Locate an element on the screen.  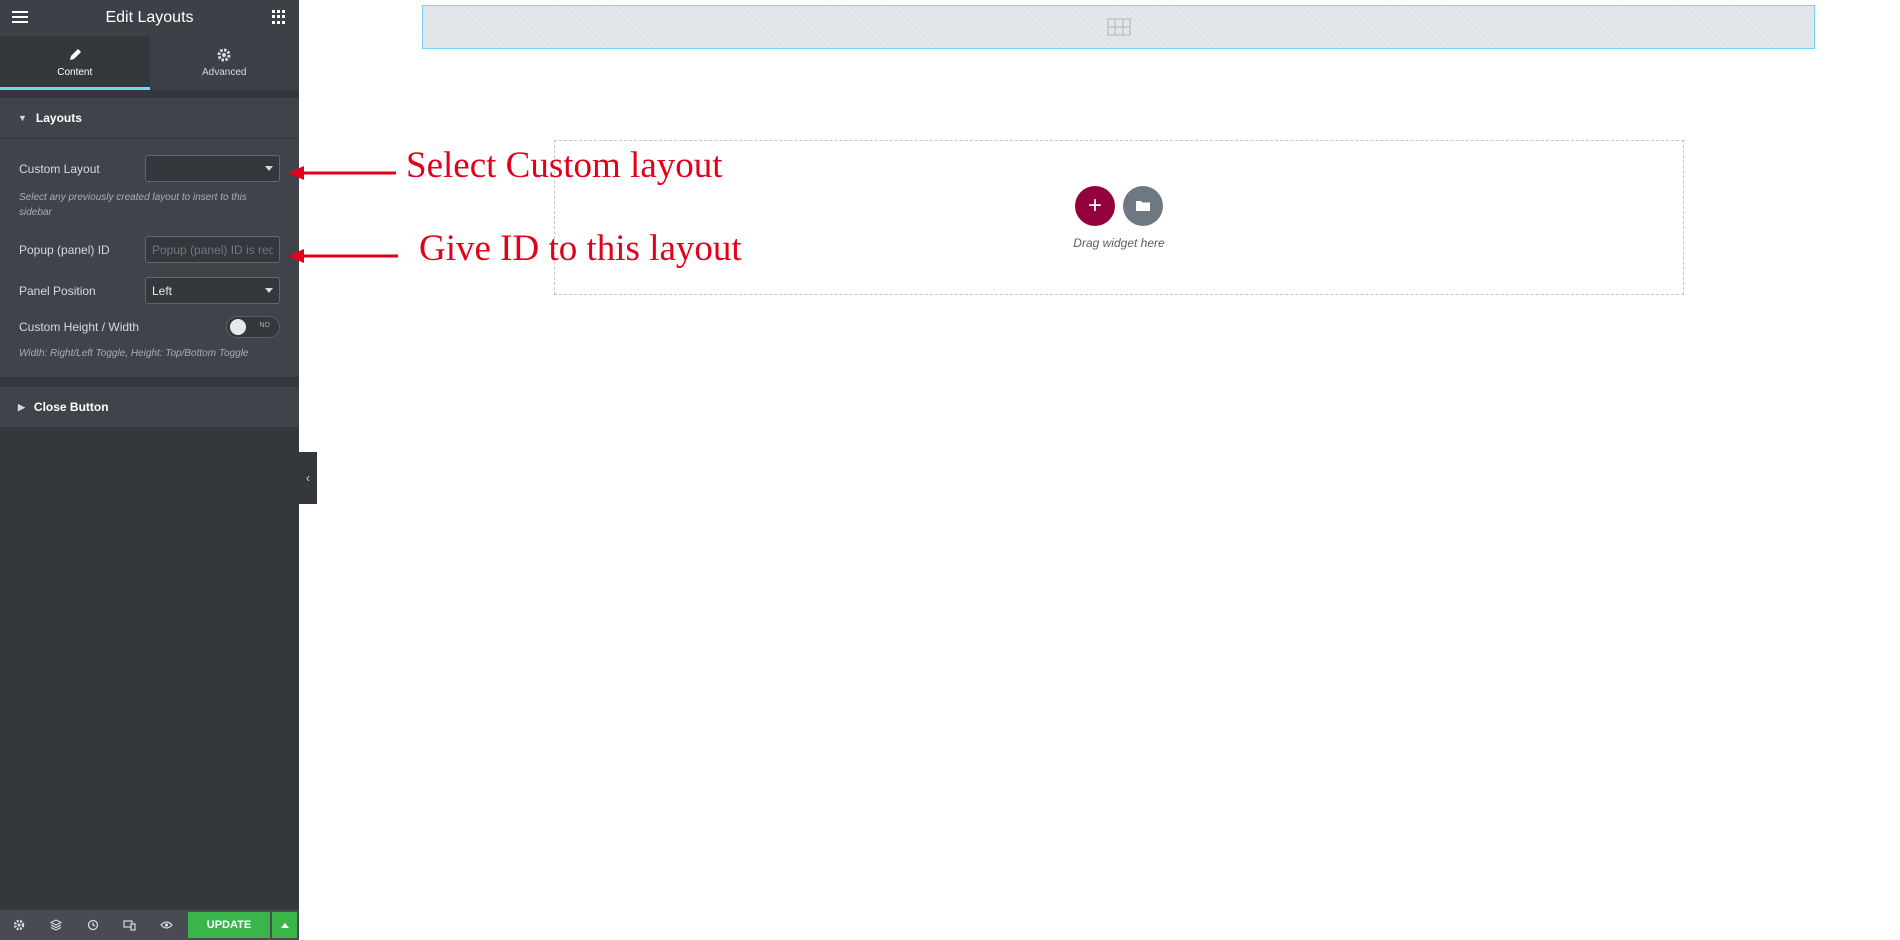
caret-up-icon is located at coordinates (284, 925).